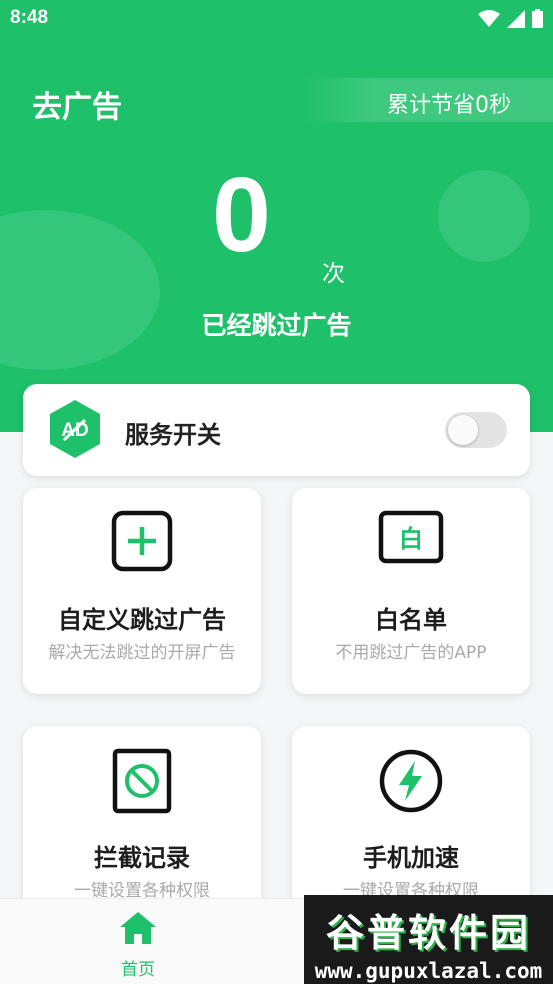 The height and width of the screenshot is (984, 553). Describe the element at coordinates (142, 653) in the screenshot. I see `feature-subtitle: 解决无法跳过的开屏广告` at that location.